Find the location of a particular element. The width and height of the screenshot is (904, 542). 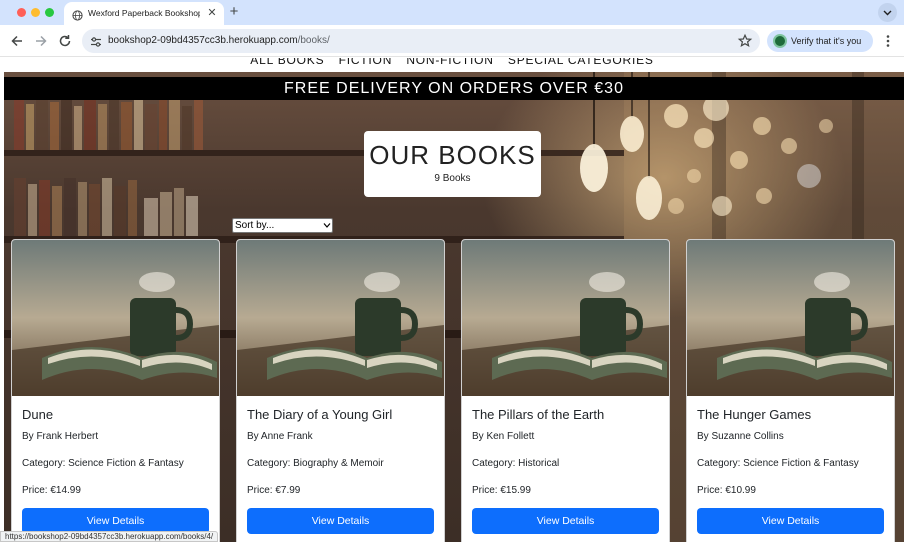

browser-tab: Wexford Paperback Bookshop ✕ is located at coordinates (144, 13).